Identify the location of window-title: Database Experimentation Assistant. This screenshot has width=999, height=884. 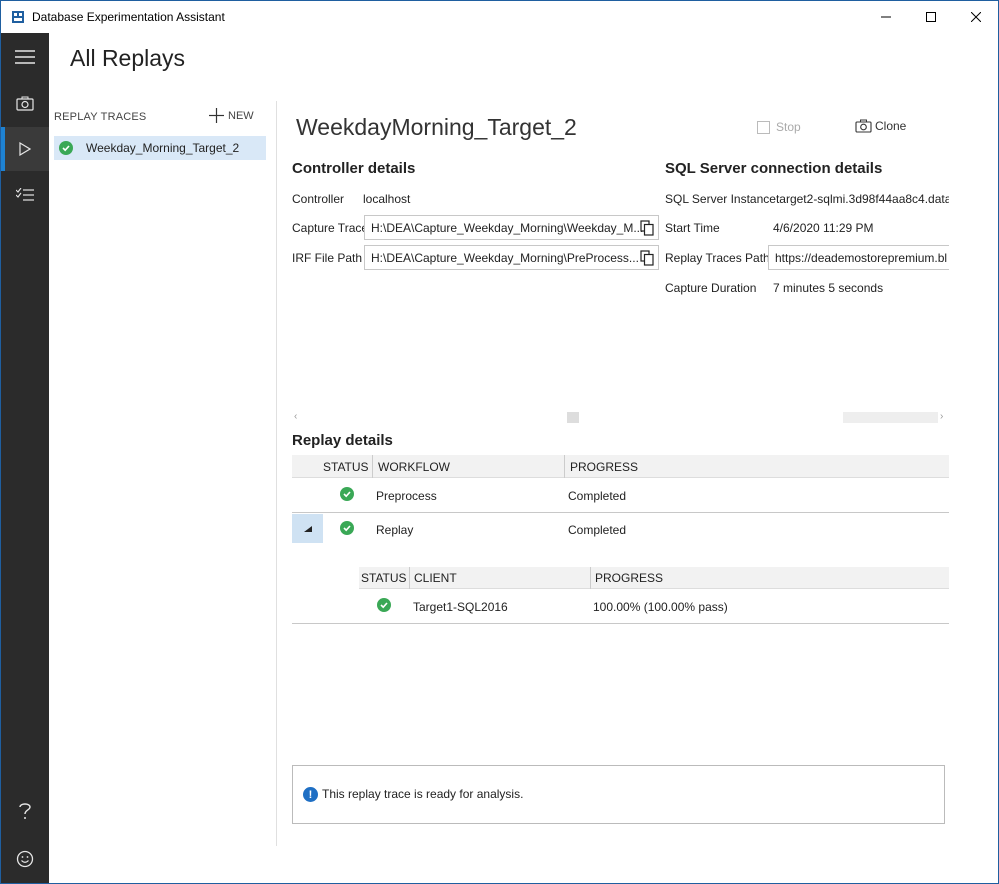
(128, 17).